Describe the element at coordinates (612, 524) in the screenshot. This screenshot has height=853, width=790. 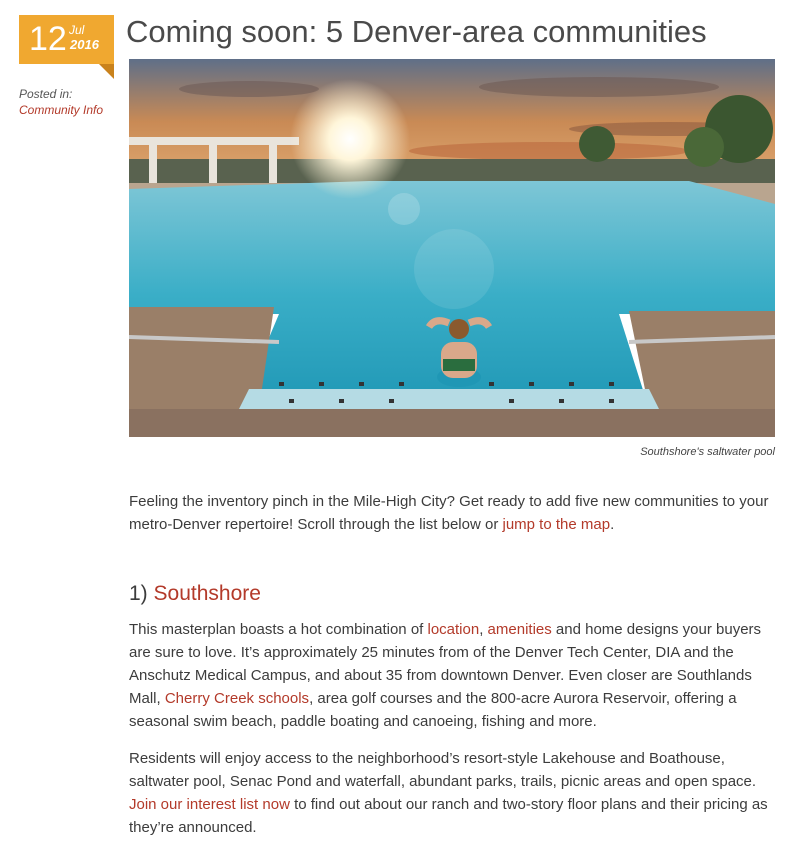
I see `intro-text-end: .` at that location.